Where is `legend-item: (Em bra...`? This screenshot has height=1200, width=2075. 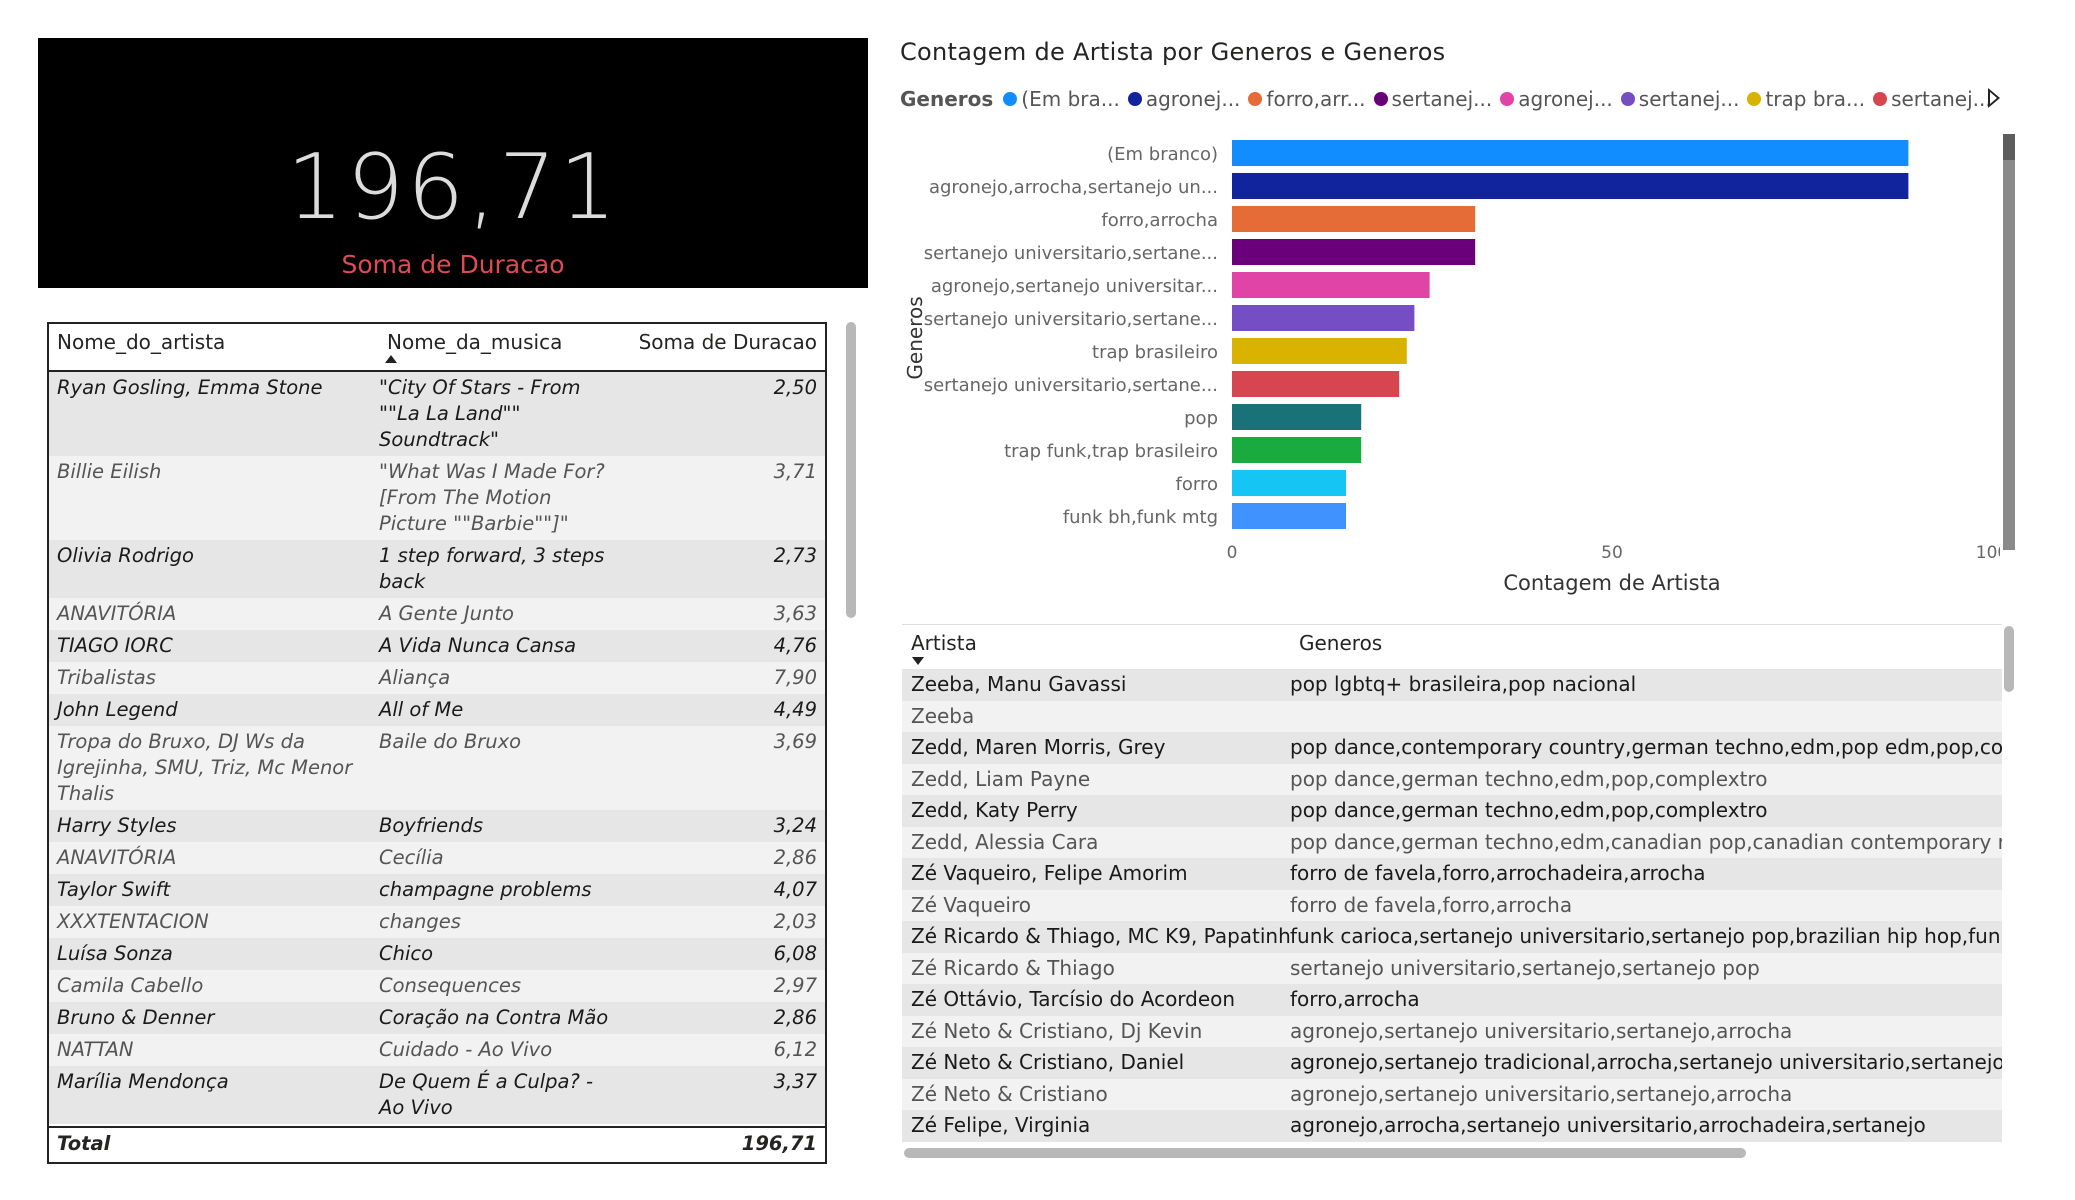
legend-item: (Em bra... is located at coordinates (1061, 99).